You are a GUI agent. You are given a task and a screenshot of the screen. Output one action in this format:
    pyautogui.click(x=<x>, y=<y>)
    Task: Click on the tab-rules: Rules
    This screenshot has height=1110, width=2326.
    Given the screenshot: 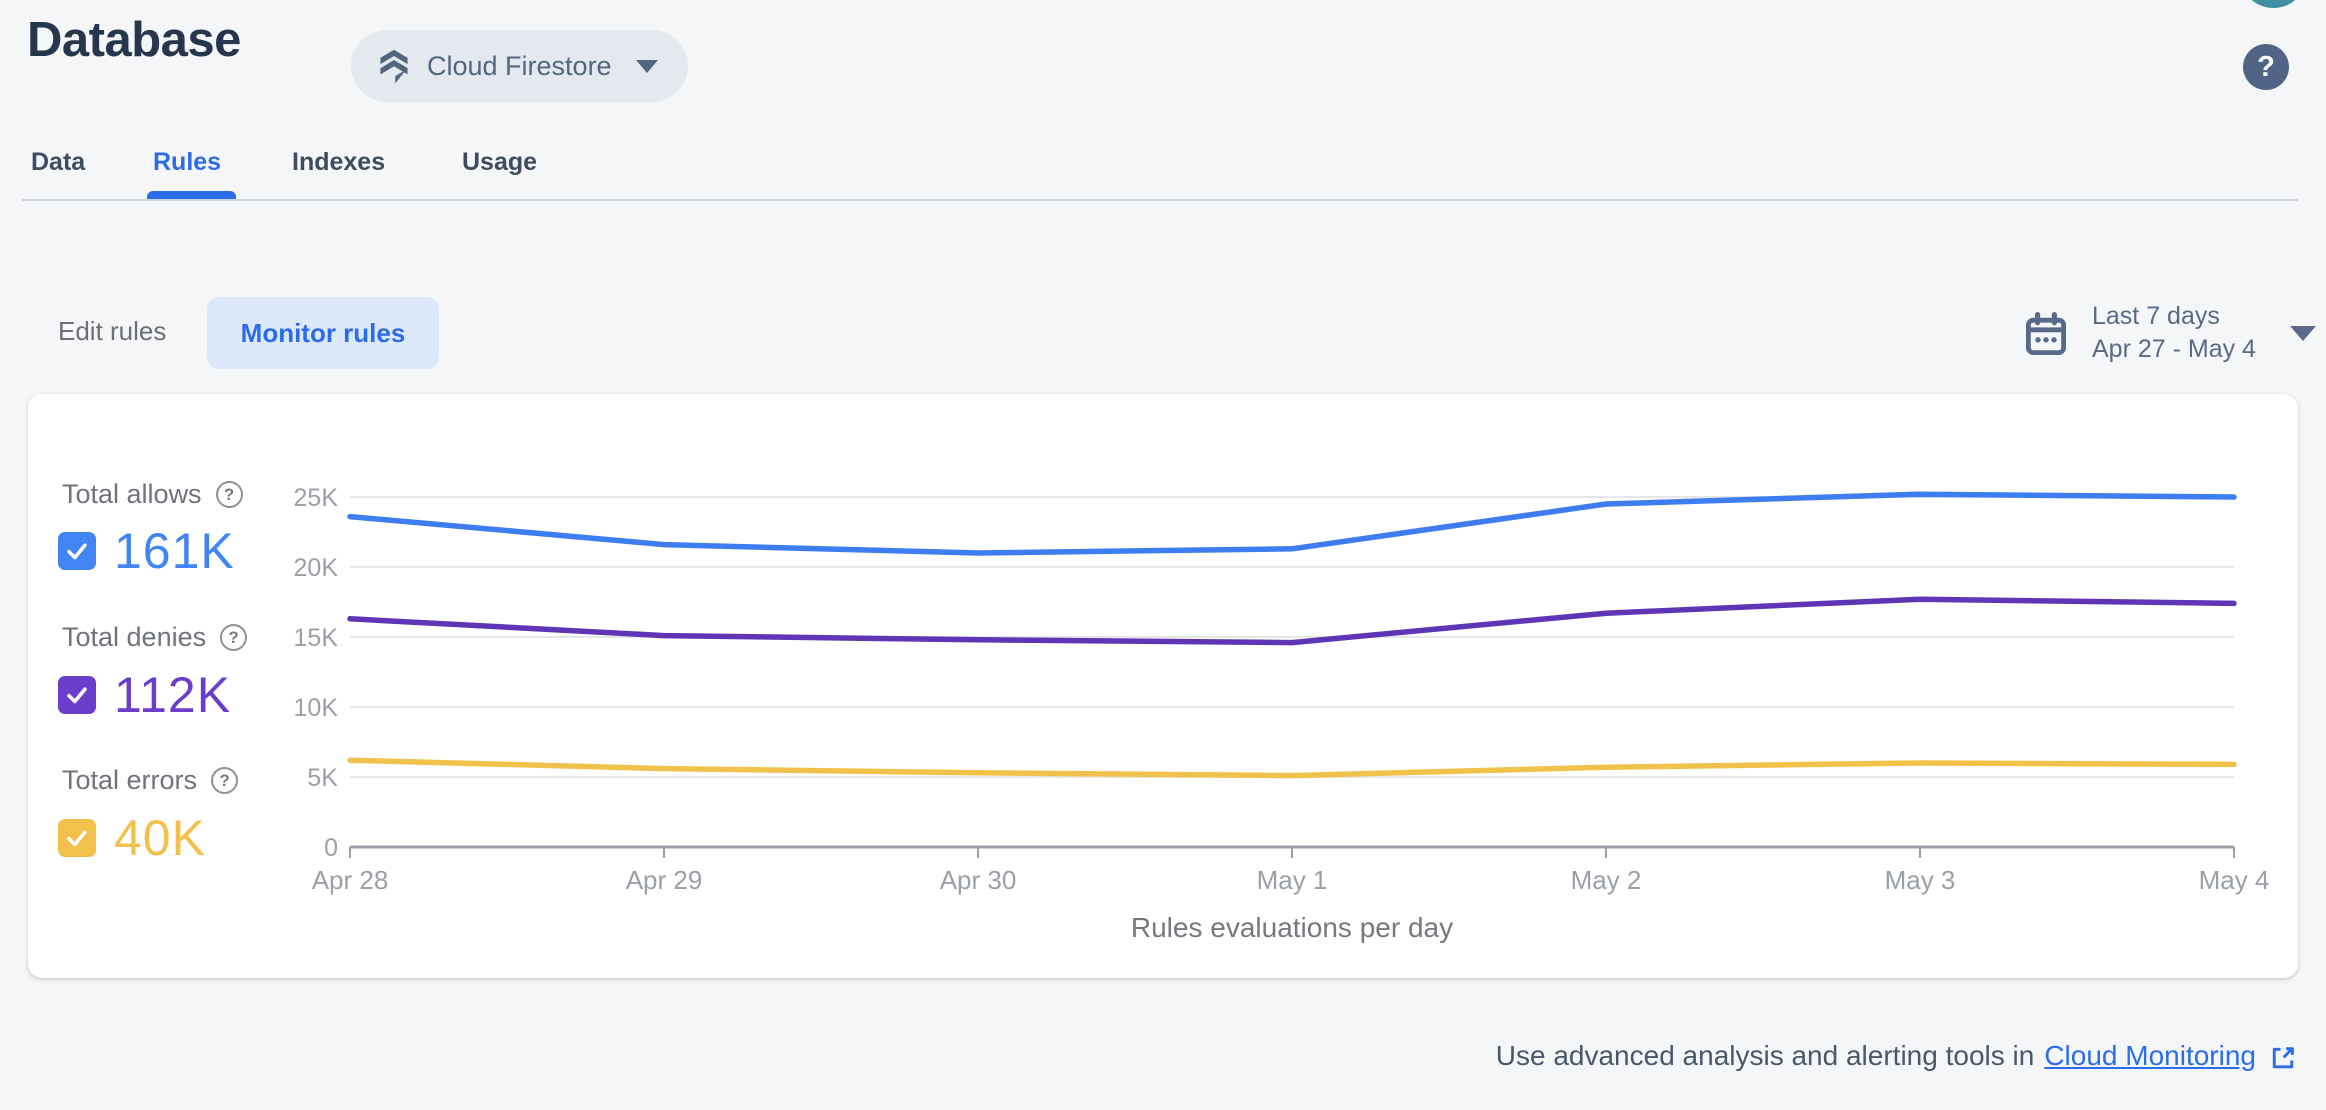 What is the action you would take?
    pyautogui.click(x=187, y=162)
    